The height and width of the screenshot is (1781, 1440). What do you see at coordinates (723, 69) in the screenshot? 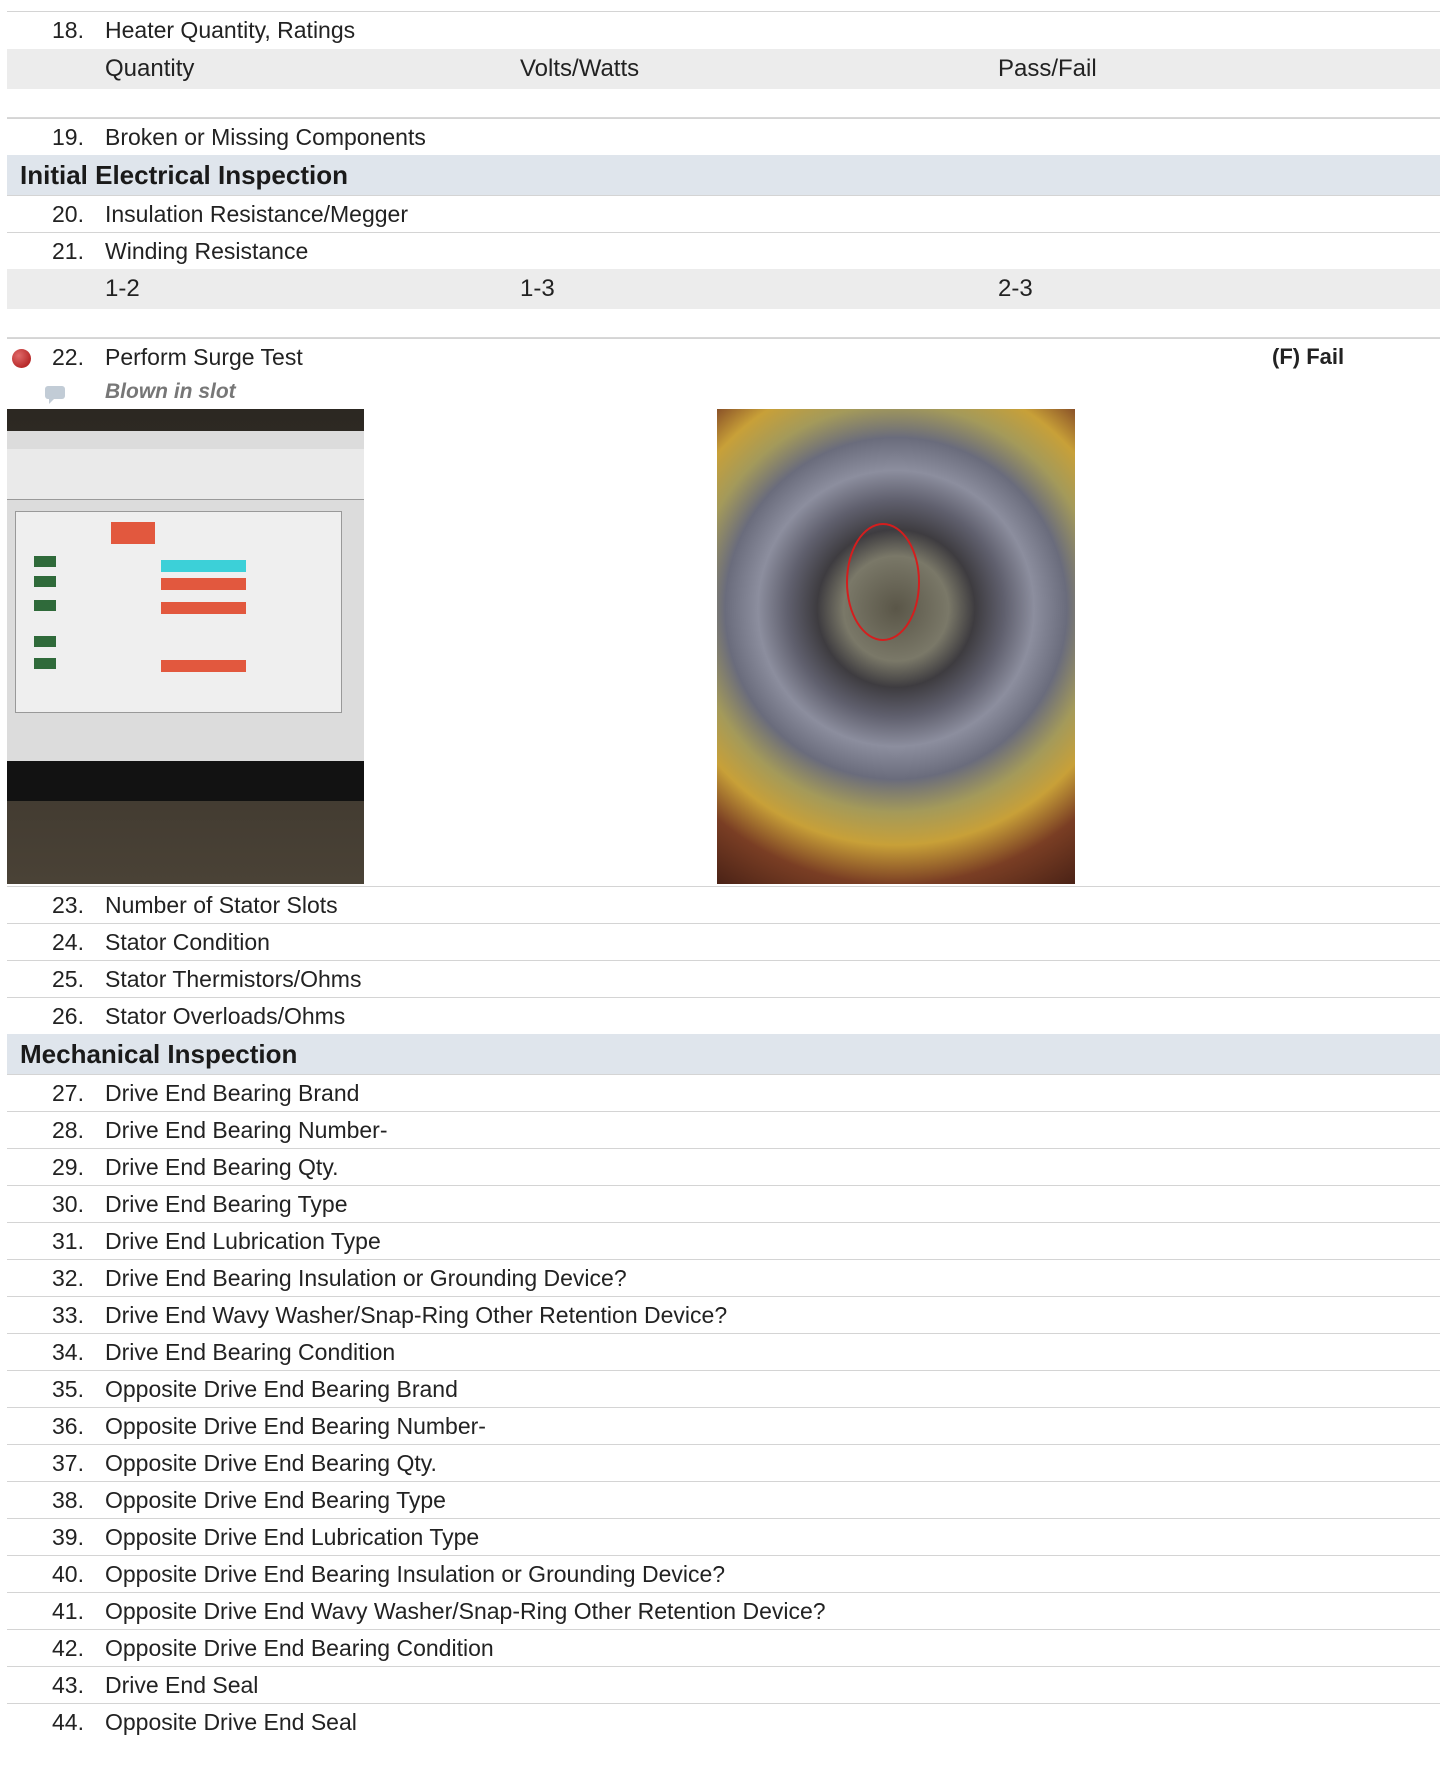
I see `heater-columns-header: Quantity Volts/Watts Pass/Fail` at bounding box center [723, 69].